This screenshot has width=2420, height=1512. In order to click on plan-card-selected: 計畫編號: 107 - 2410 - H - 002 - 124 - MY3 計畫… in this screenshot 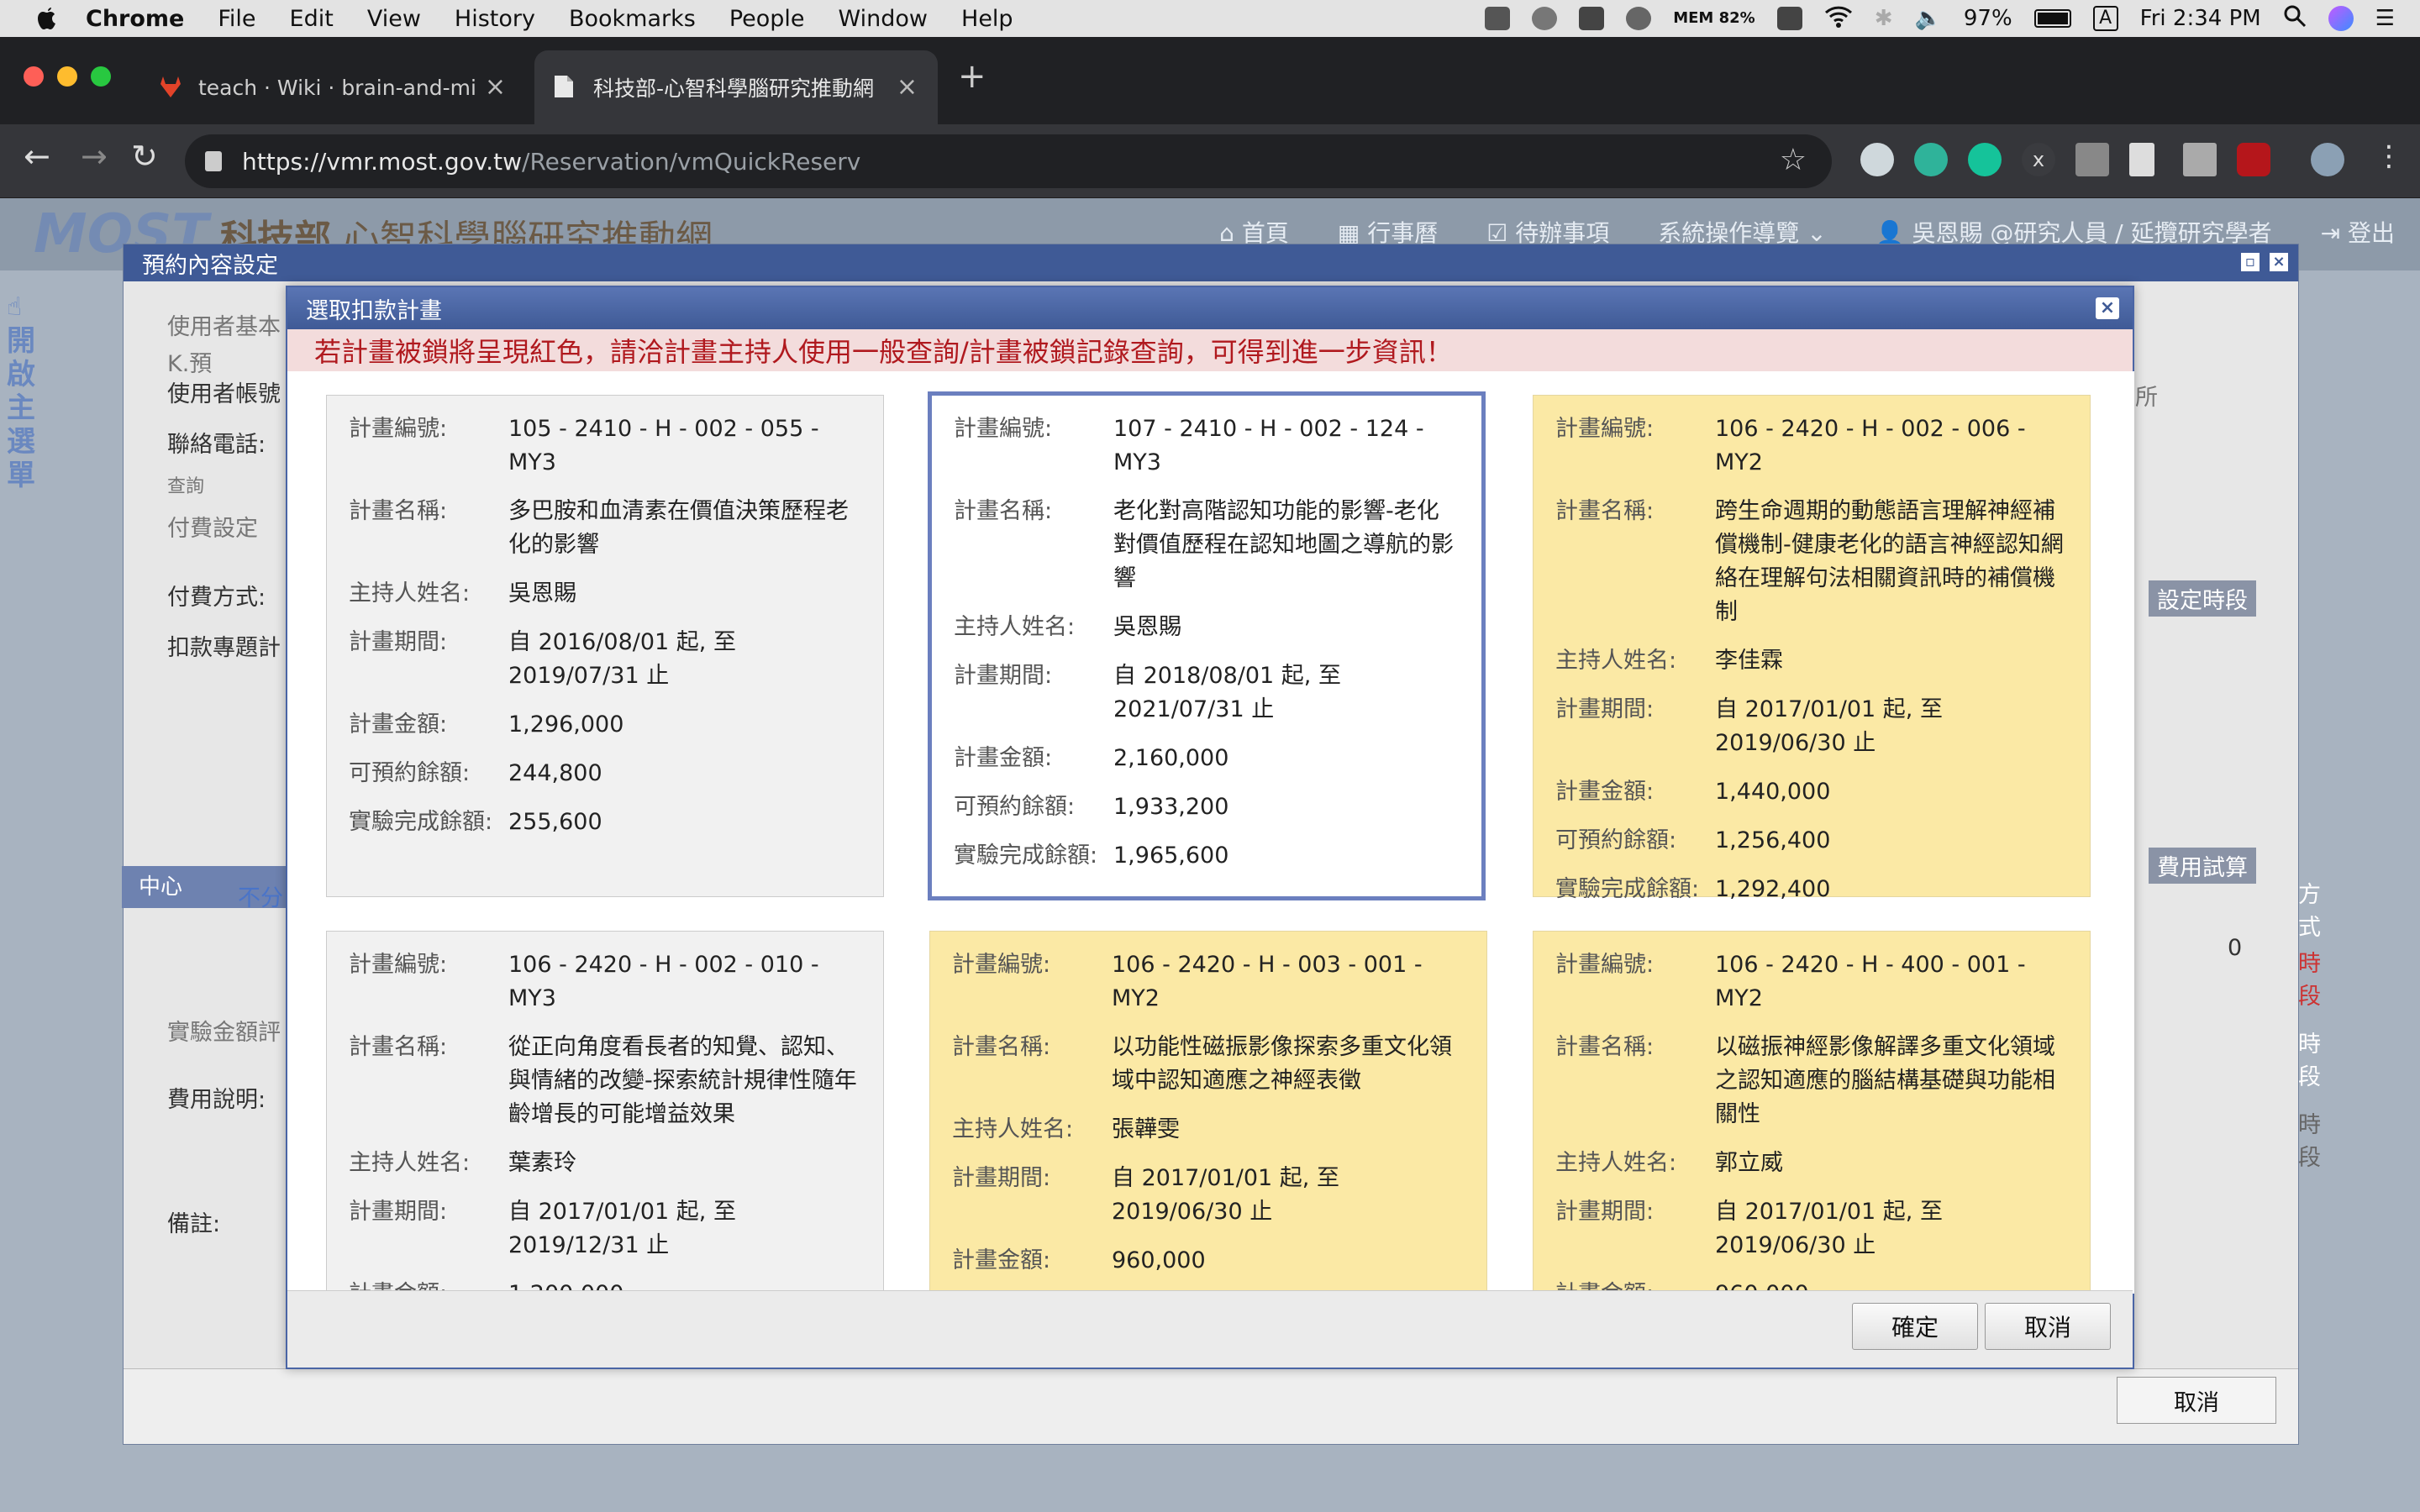, I will do `click(1207, 645)`.